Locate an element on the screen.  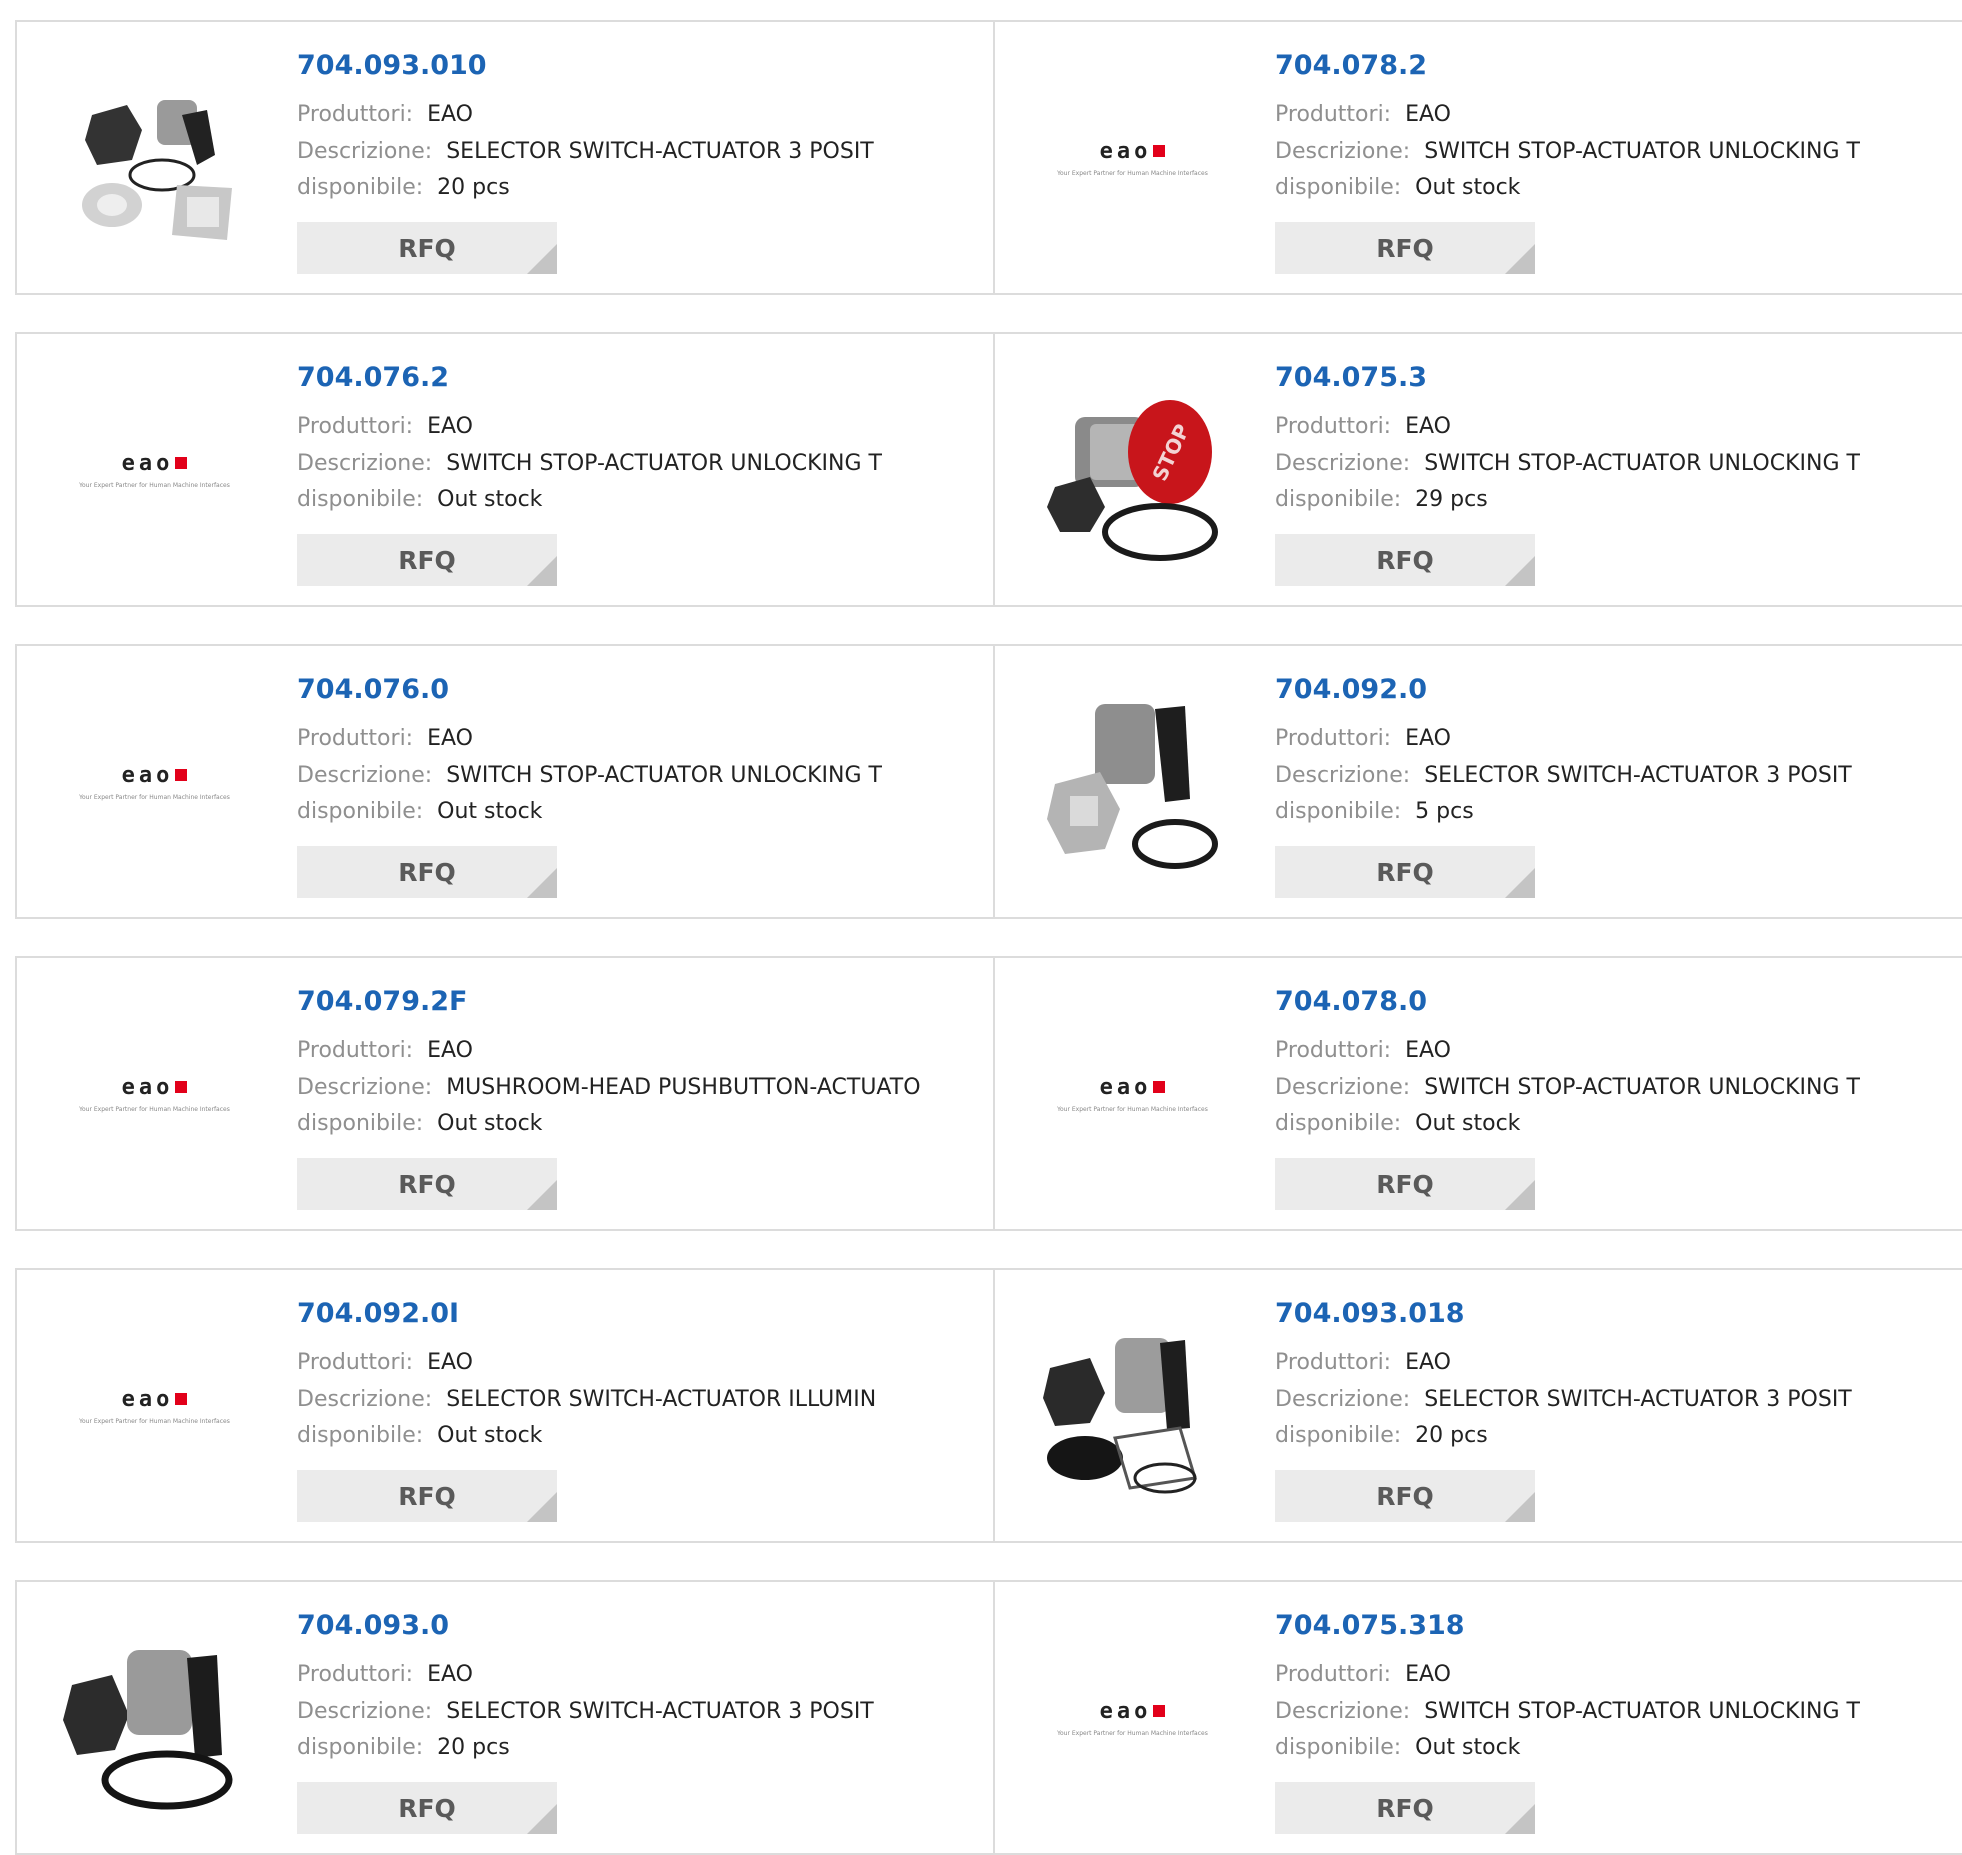
part-number-link: 704.093.018 is located at coordinates (1370, 1313).